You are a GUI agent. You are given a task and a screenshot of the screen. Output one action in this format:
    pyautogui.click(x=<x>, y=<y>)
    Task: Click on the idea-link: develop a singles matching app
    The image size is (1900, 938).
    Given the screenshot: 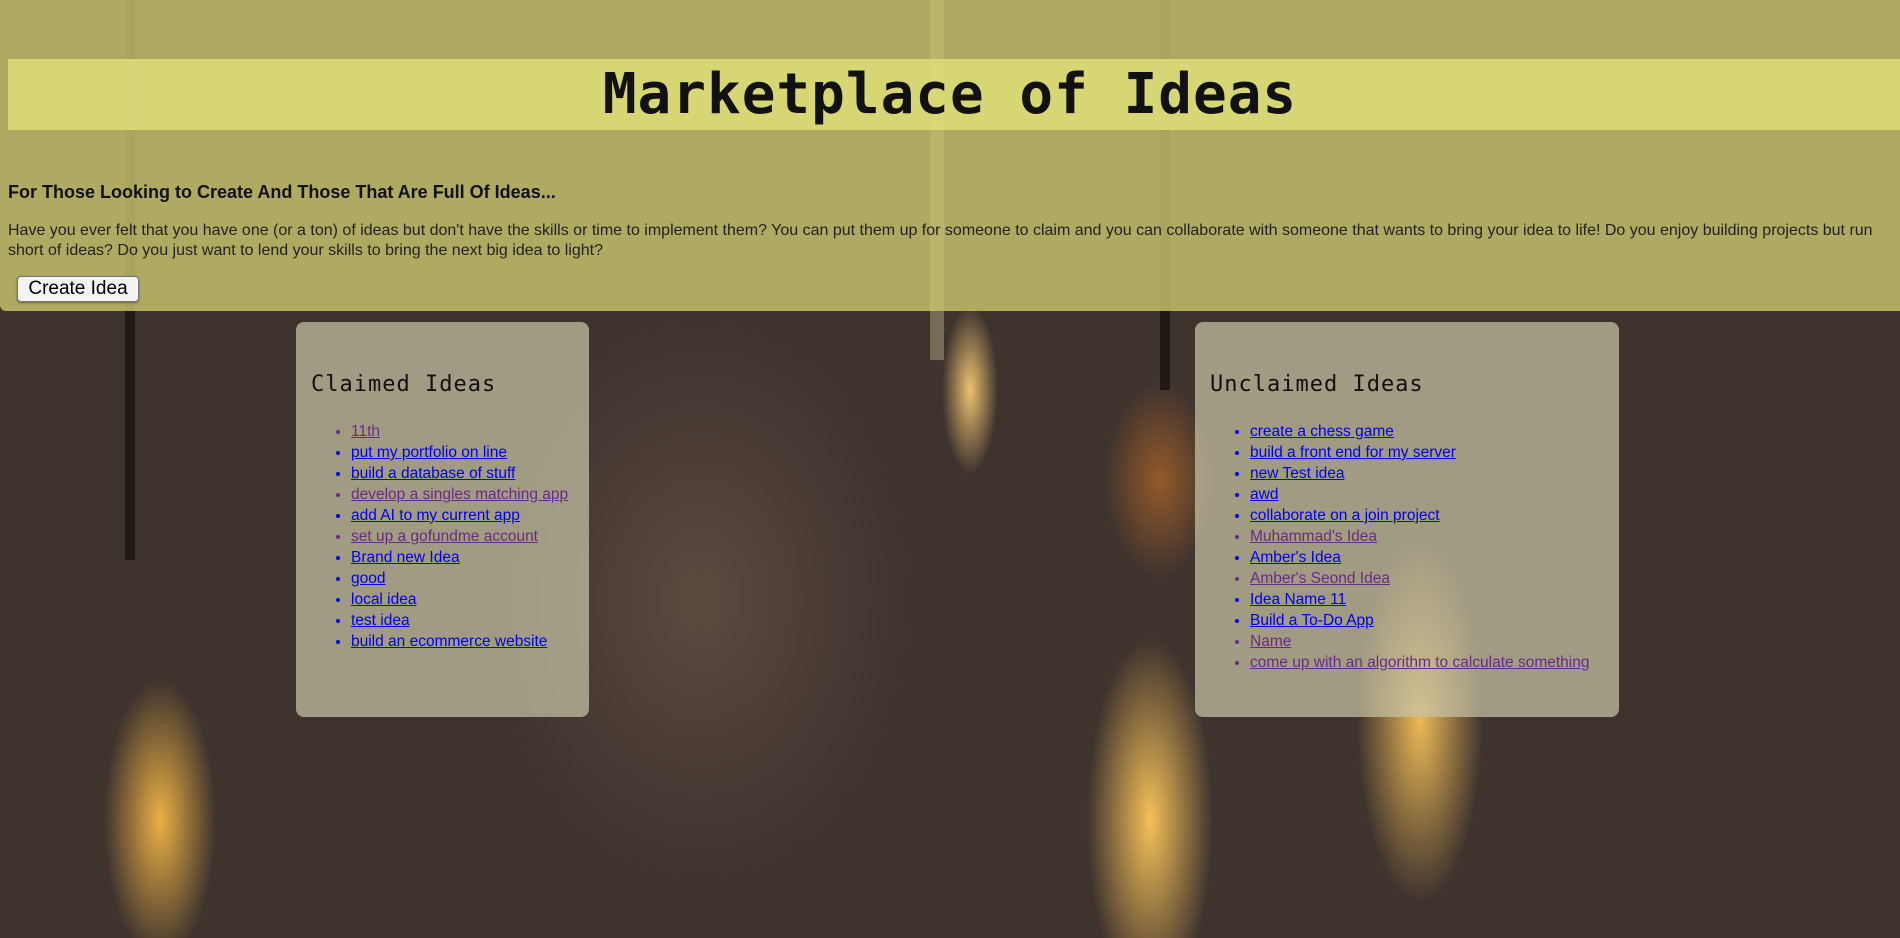 What is the action you would take?
    pyautogui.click(x=459, y=494)
    